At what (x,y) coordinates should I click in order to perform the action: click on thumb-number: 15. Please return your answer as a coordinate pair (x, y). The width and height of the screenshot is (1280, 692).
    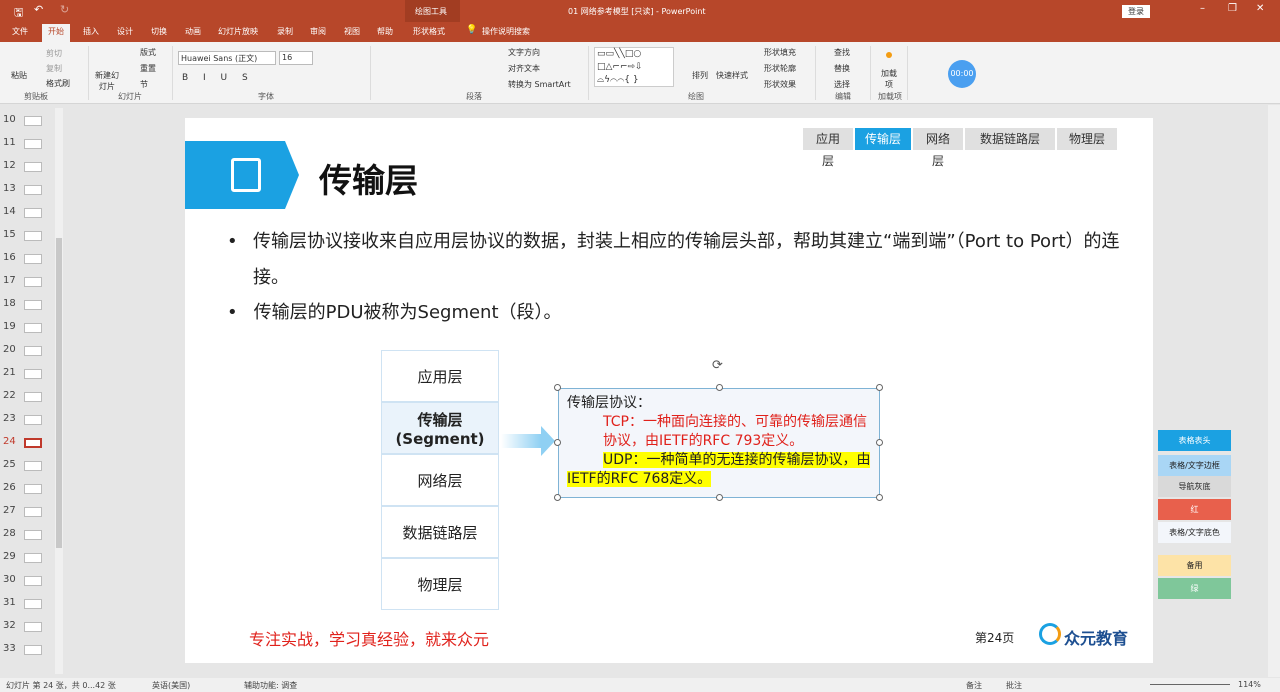
    Looking at the image, I should click on (9, 234).